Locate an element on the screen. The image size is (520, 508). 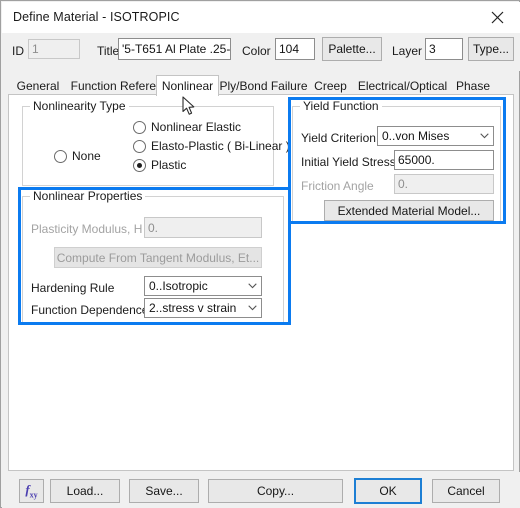
close-icon is located at coordinates (497, 17).